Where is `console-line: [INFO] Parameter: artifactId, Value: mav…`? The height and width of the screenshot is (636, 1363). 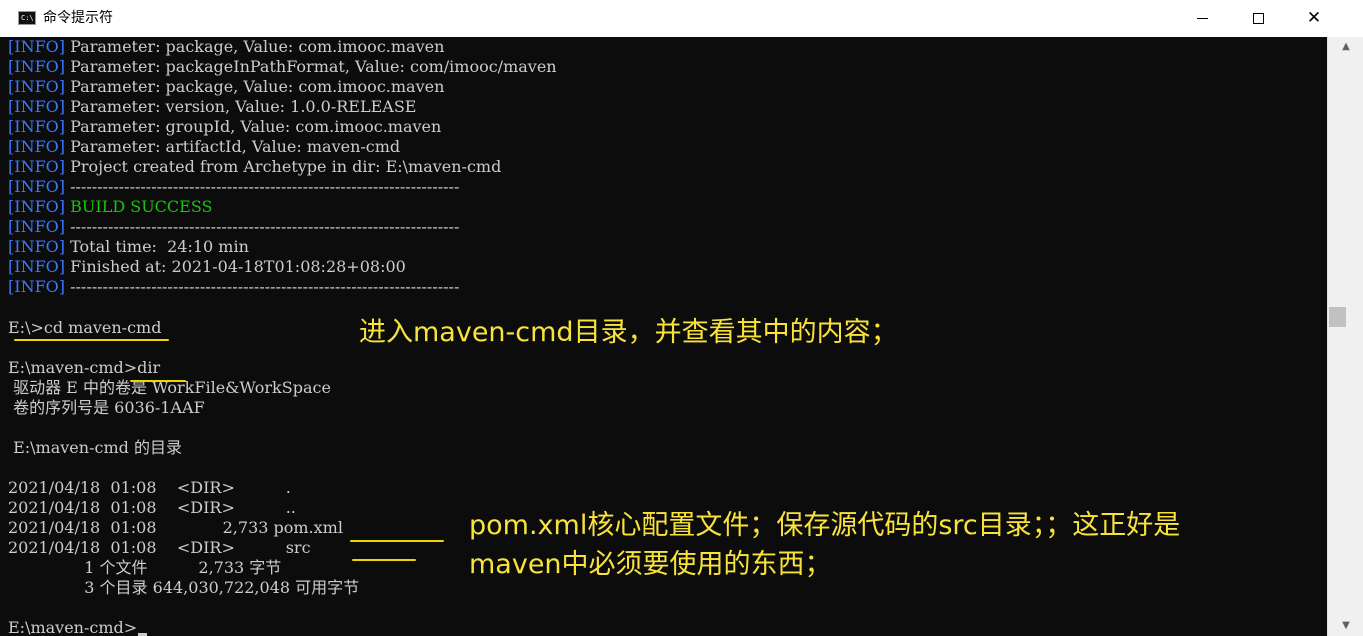
console-line: [INFO] Parameter: artifactId, Value: mav… is located at coordinates (204, 147).